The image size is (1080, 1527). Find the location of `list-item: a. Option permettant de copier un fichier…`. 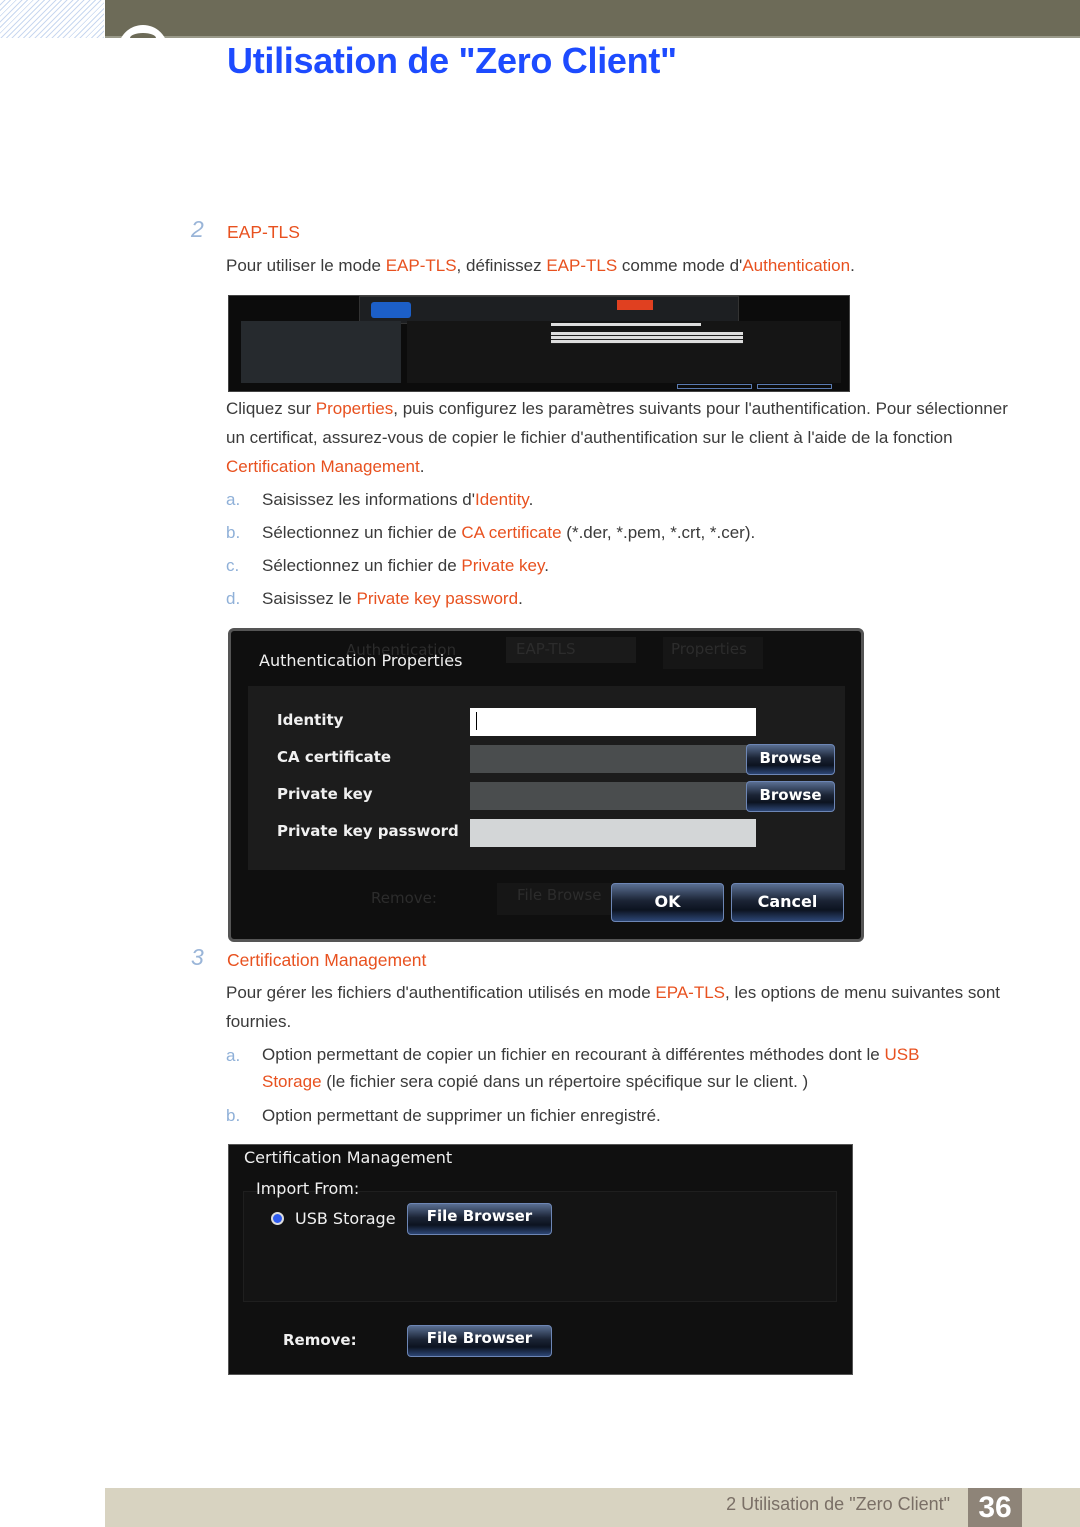

list-item: a. Option permettant de copier un fichier… is located at coordinates (573, 1068).